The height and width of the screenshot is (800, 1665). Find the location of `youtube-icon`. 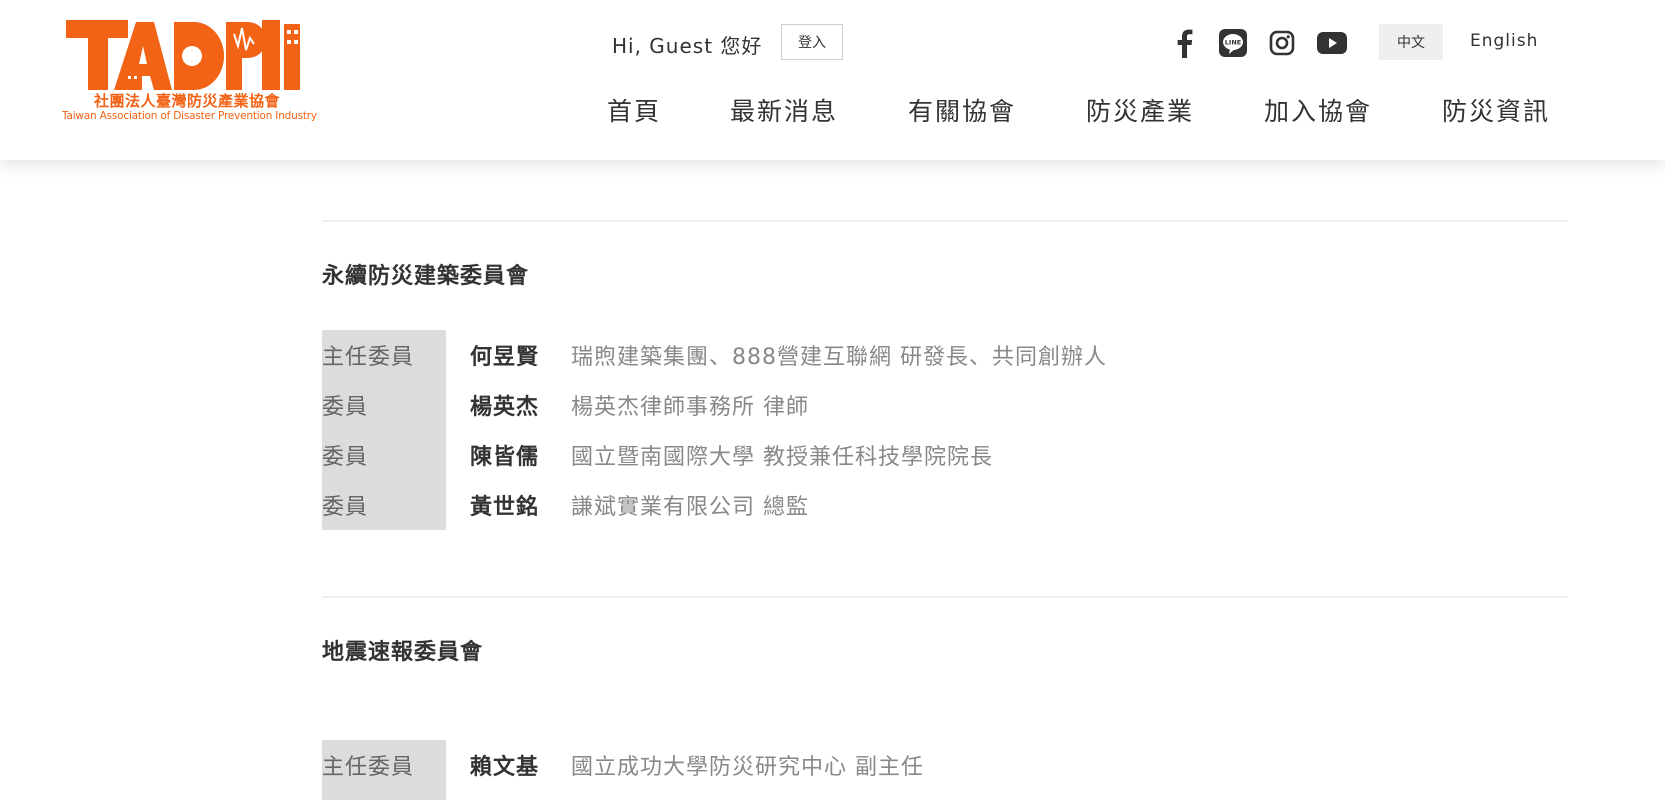

youtube-icon is located at coordinates (1332, 43).